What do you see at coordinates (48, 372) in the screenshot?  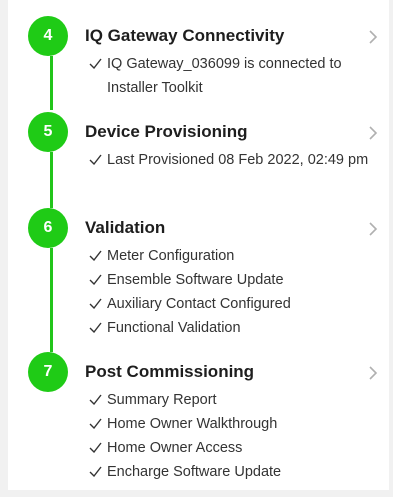 I see `step-number-badge: 7` at bounding box center [48, 372].